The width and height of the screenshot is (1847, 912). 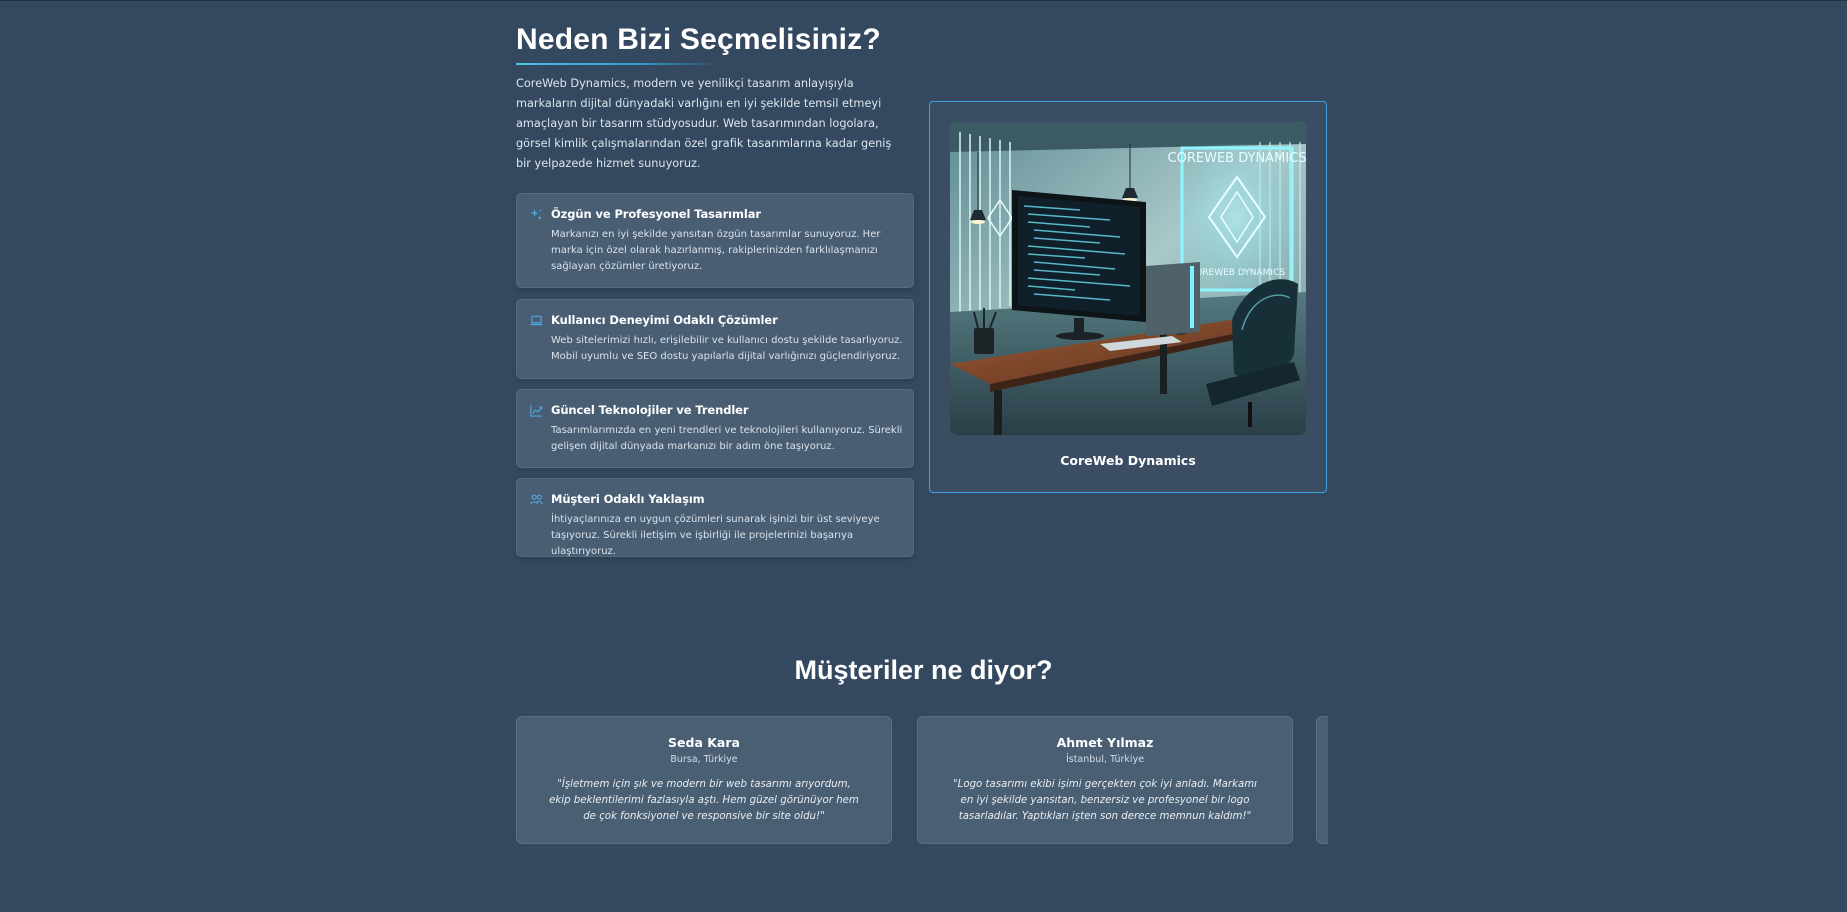 What do you see at coordinates (628, 499) in the screenshot?
I see `feature-title: Müşteri Odaklı Yaklaşım` at bounding box center [628, 499].